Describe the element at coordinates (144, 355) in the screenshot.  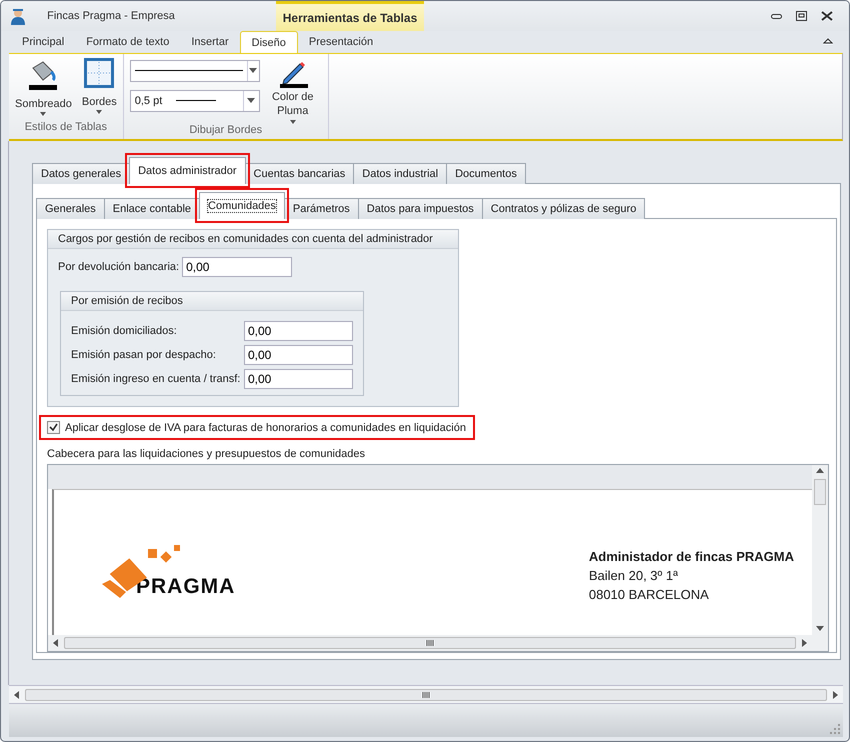
I see `field-label: Emisión pasan por despacho:` at that location.